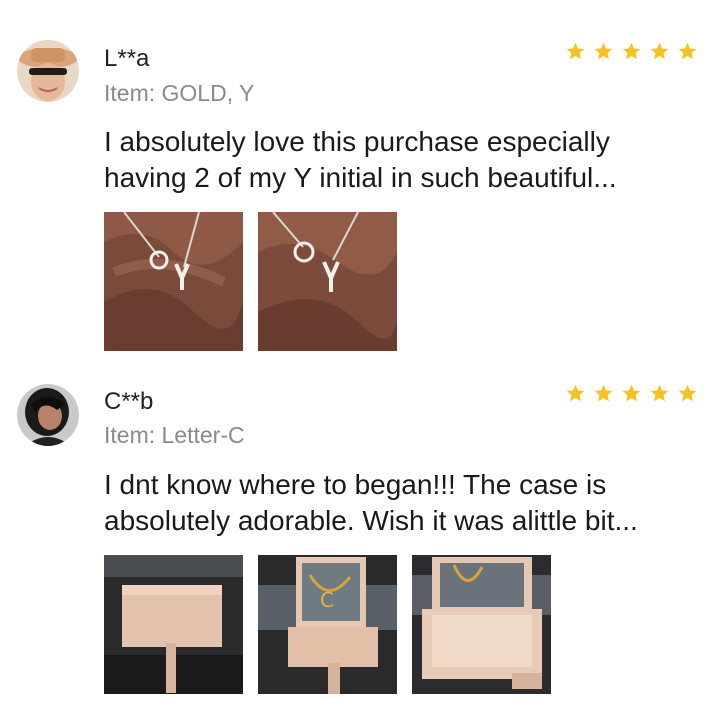 The image size is (728, 716). I want to click on reviewer-name: C**b, so click(129, 401).